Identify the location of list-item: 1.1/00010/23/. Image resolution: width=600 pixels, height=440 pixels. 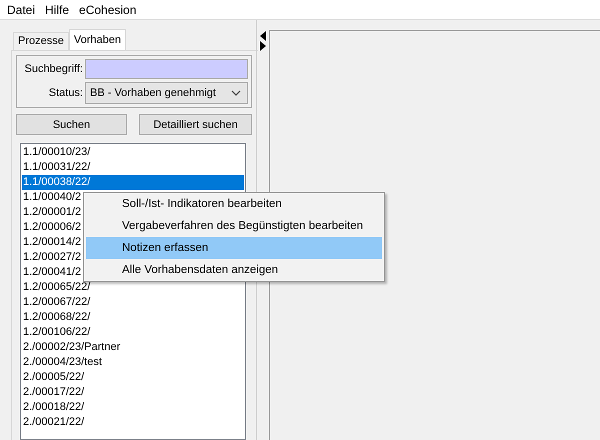
(56, 152).